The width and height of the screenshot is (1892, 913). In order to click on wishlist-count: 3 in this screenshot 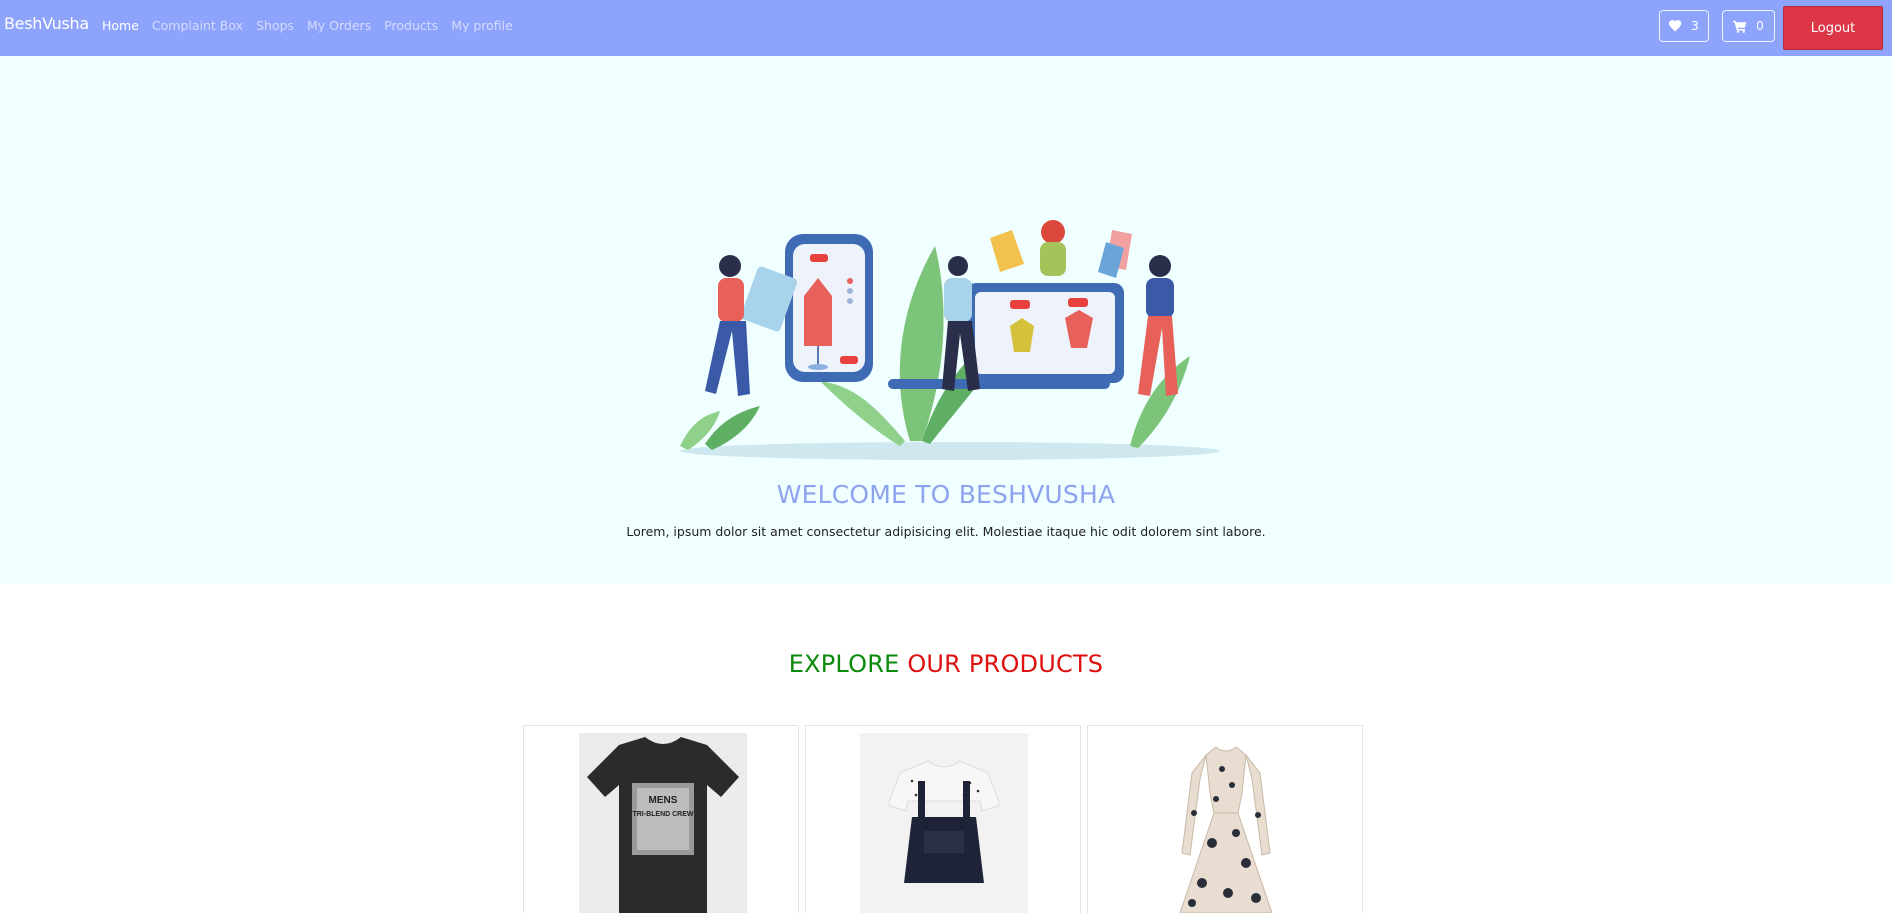, I will do `click(1695, 26)`.